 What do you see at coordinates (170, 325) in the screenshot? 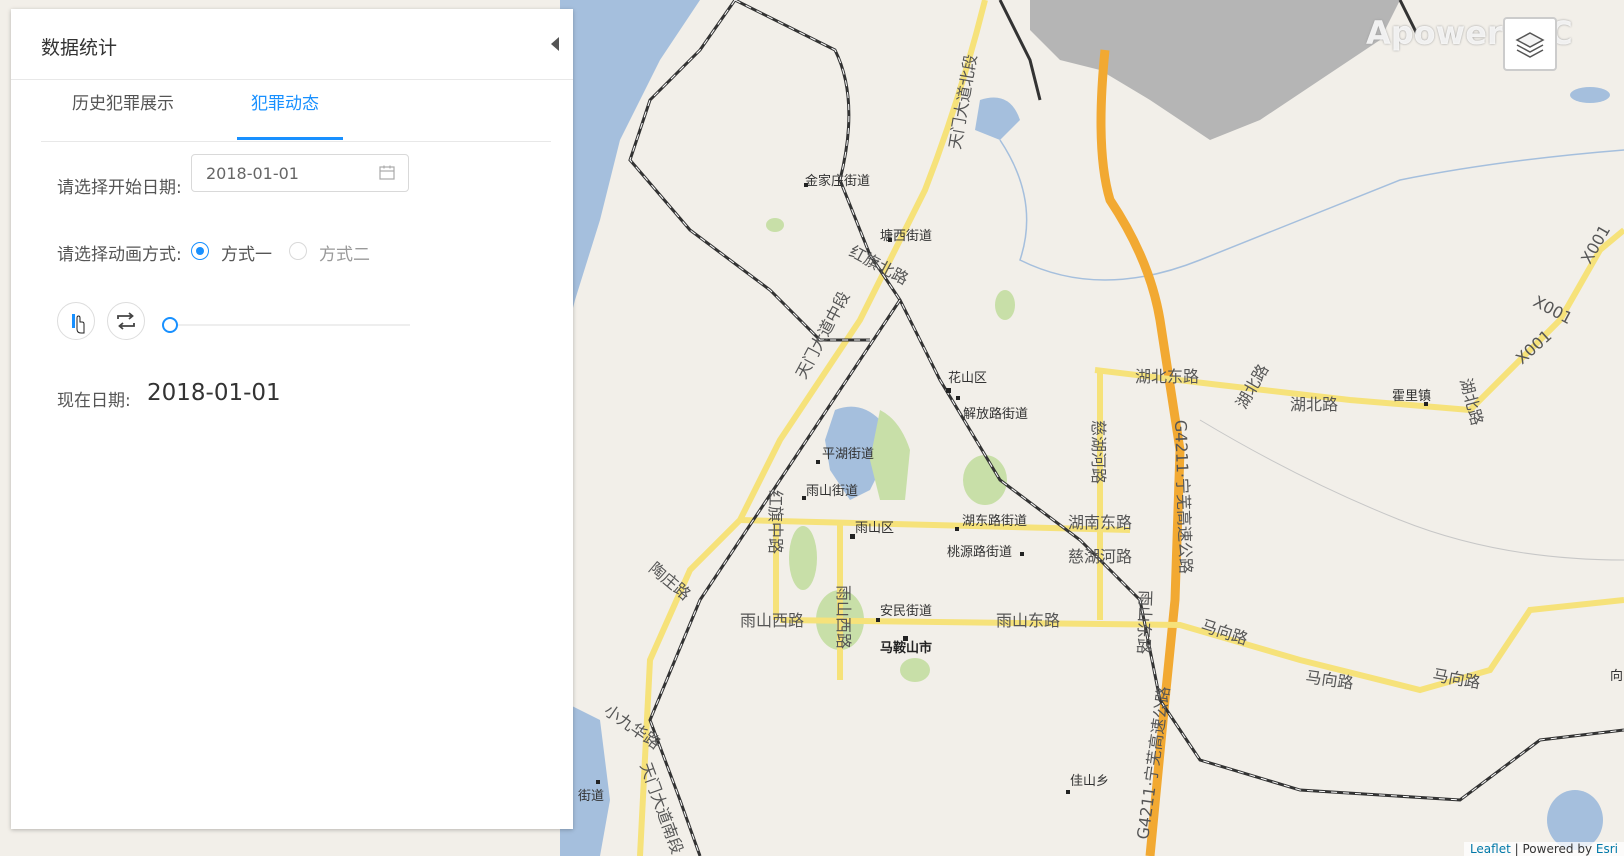
I see `timeline-slider-handle` at bounding box center [170, 325].